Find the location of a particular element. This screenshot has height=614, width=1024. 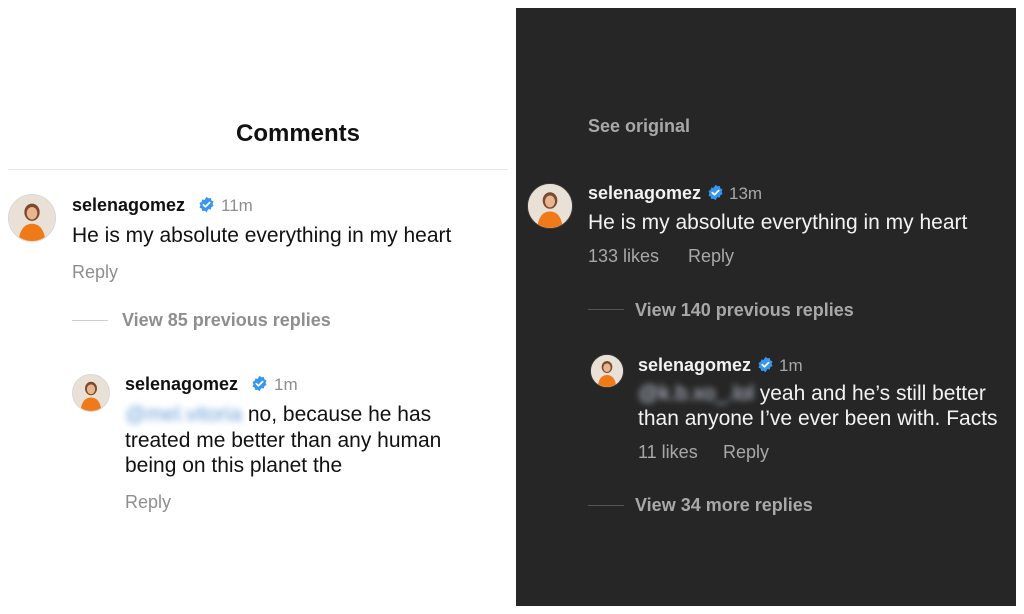

reply-text-line: treated me better than any human is located at coordinates (283, 440).